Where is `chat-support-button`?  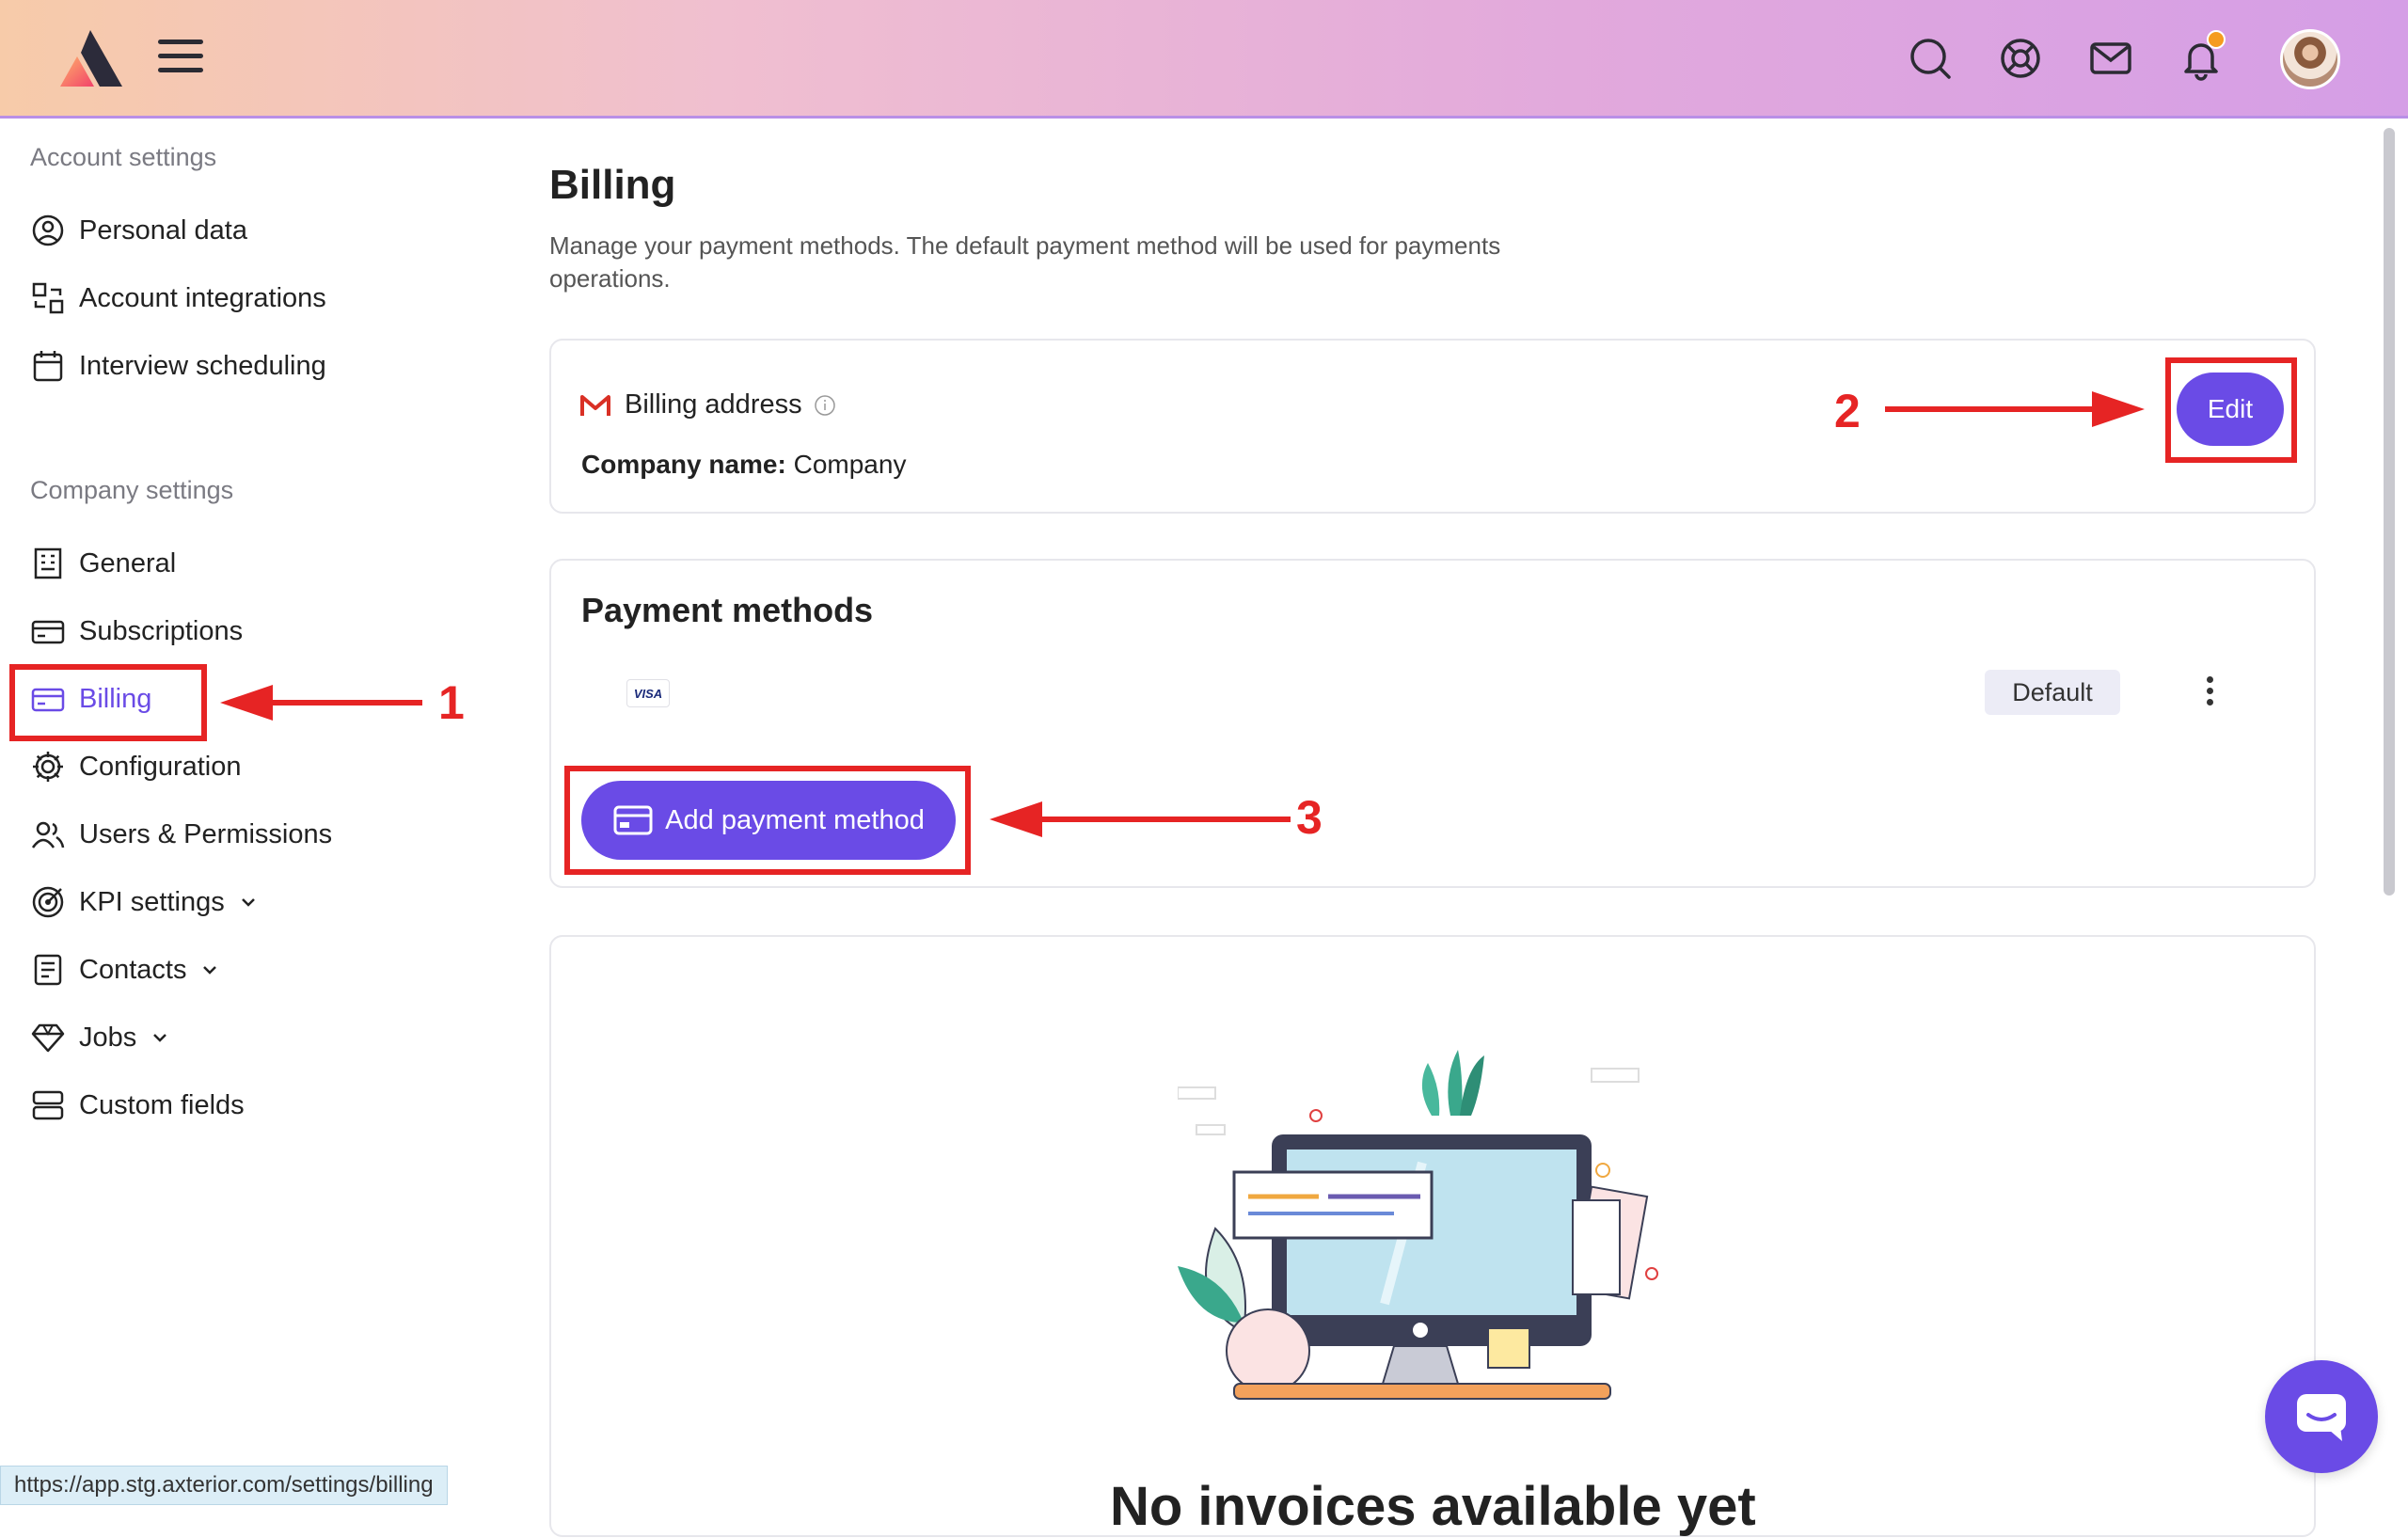 chat-support-button is located at coordinates (2321, 1417).